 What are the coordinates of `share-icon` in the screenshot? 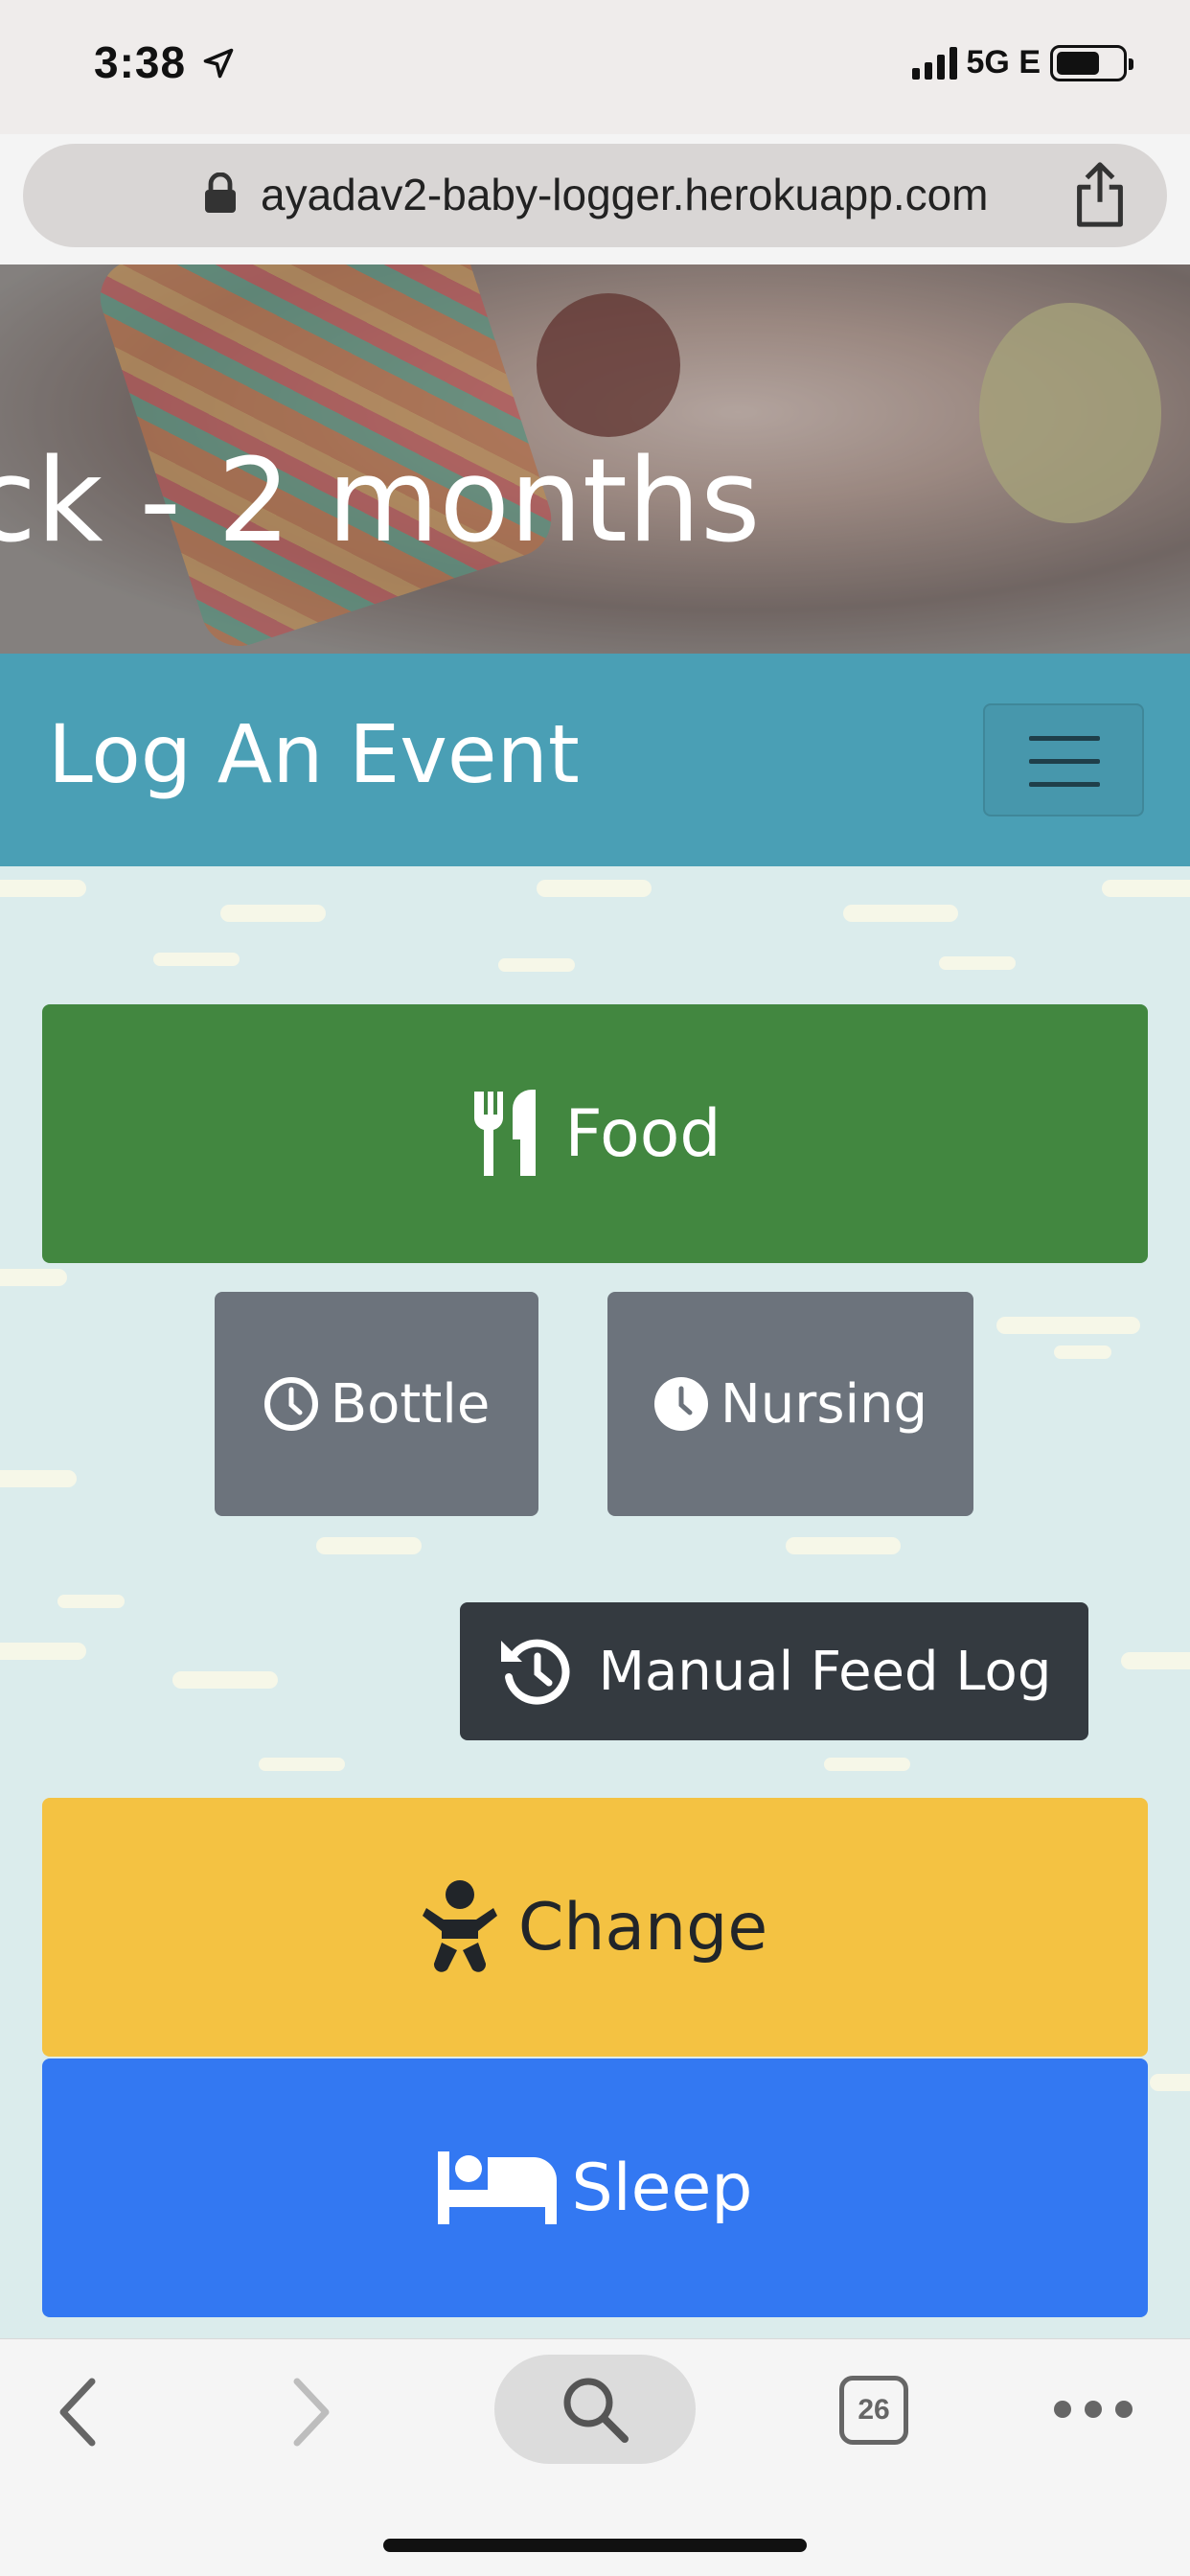 It's located at (1100, 194).